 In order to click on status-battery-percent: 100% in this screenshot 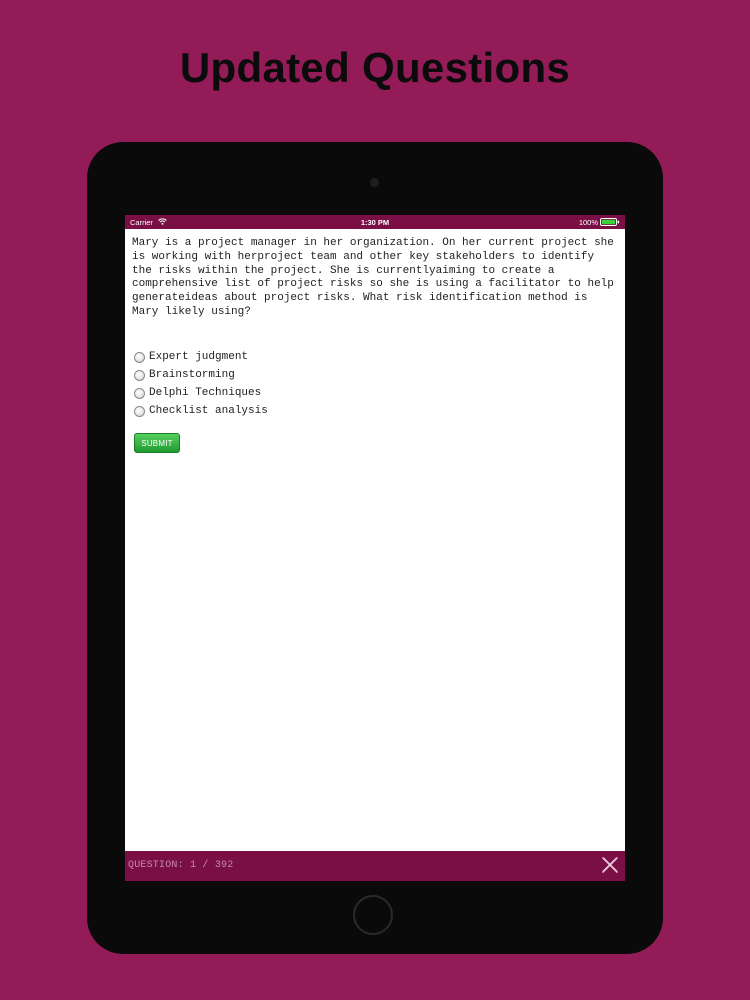, I will do `click(588, 222)`.